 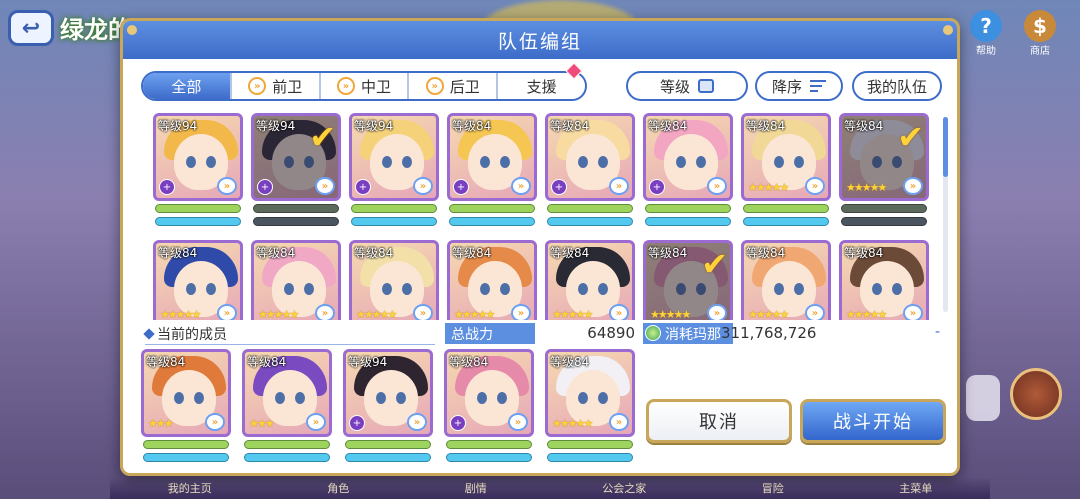 What do you see at coordinates (276, 86) in the screenshot?
I see `tab-vanguard: » 前卫` at bounding box center [276, 86].